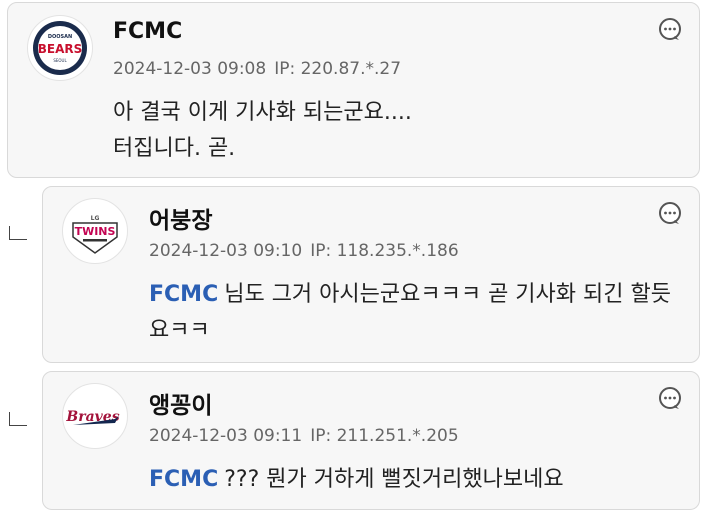  Describe the element at coordinates (384, 251) in the screenshot. I see `comment-ip: IP: 118.235.*.186` at that location.